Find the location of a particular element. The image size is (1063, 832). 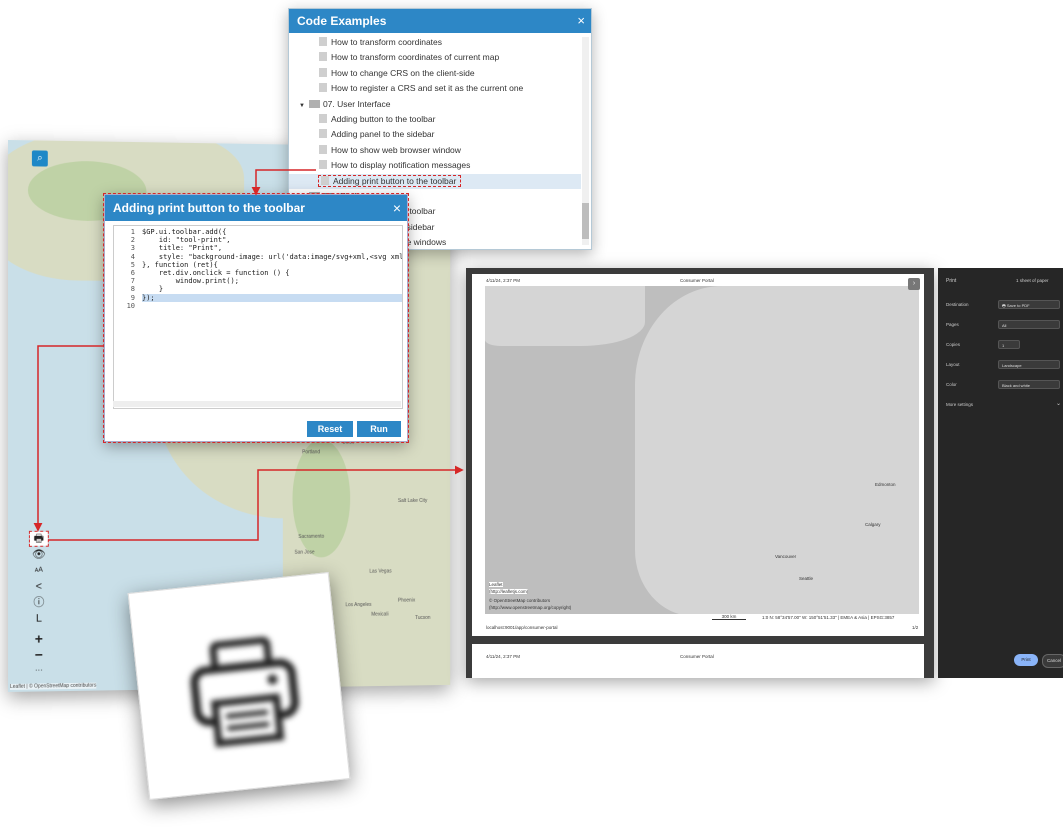

destination-select: 🖶 Save to PDF is located at coordinates (1029, 304).